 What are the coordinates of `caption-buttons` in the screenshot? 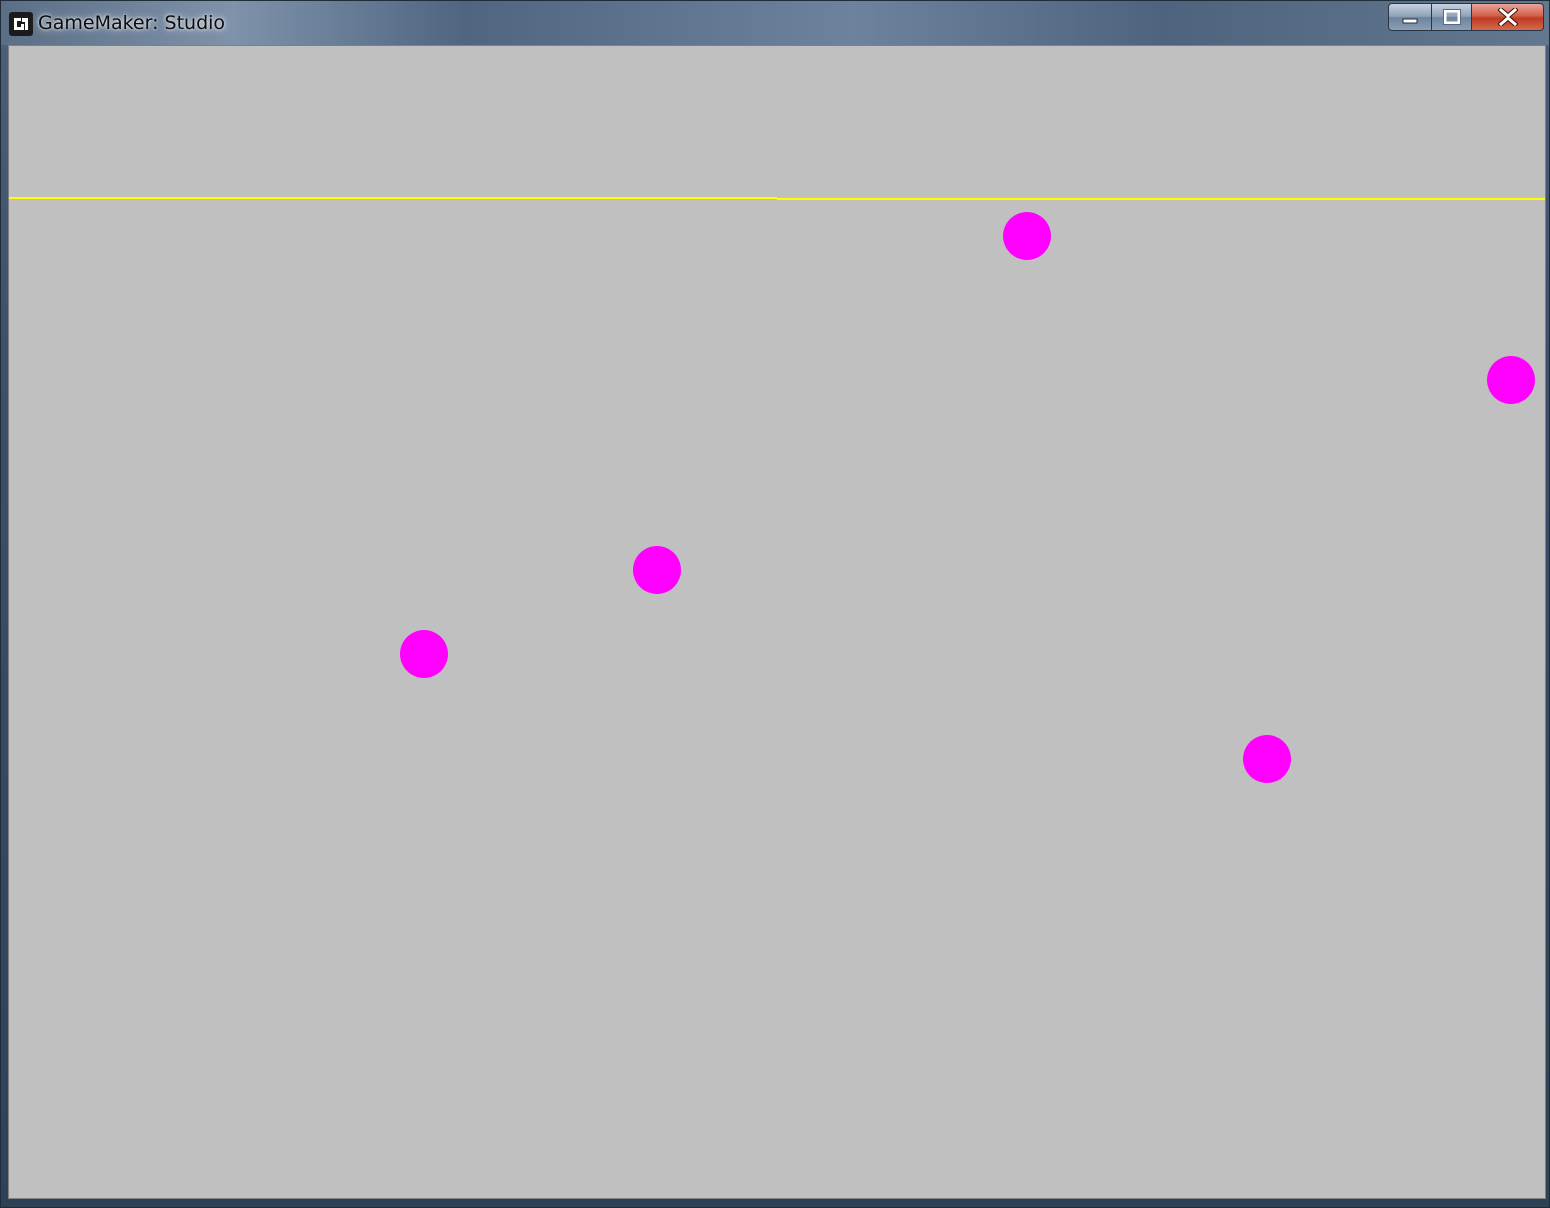 It's located at (1466, 18).